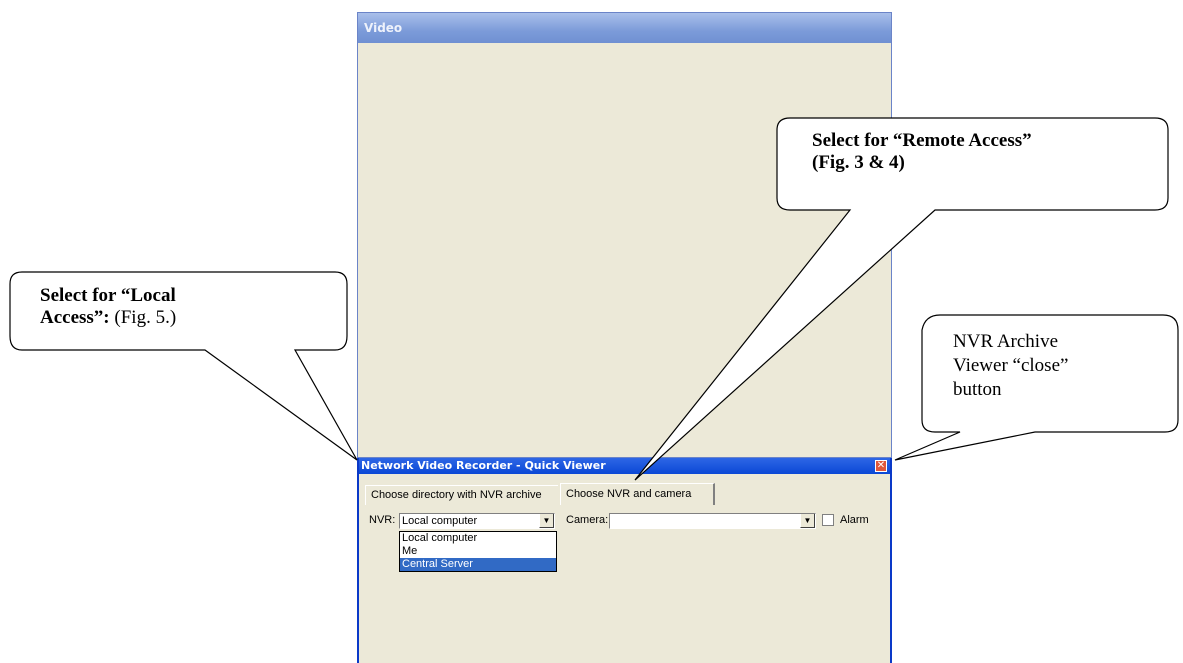  Describe the element at coordinates (75, 317) in the screenshot. I see `local-access-line2: Access”:` at that location.